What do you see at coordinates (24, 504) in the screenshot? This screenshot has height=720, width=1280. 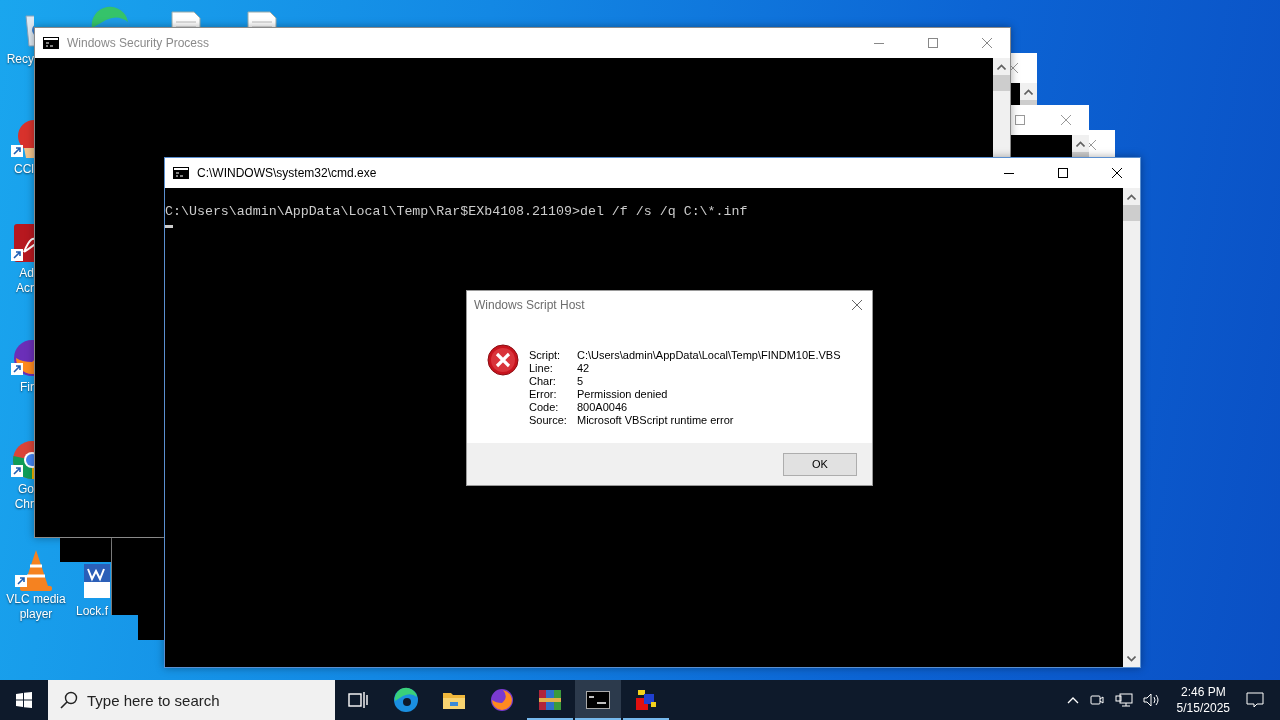 I see `icon-label: Chr` at bounding box center [24, 504].